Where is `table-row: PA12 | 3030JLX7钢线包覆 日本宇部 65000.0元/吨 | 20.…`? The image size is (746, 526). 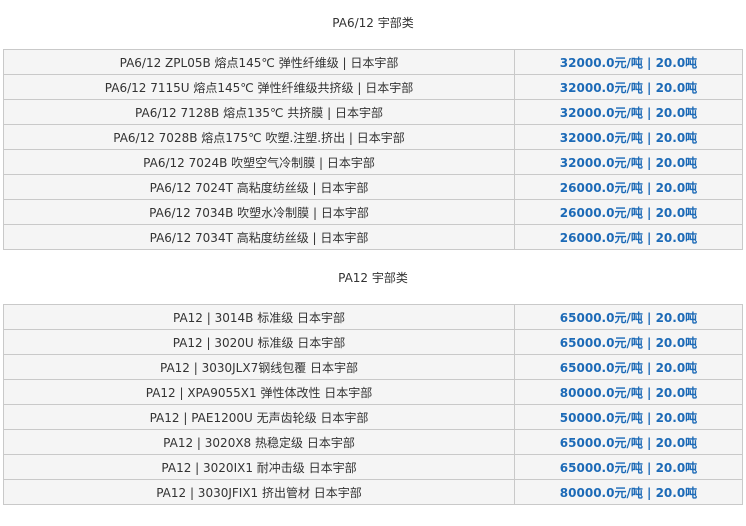
table-row: PA12 | 3030JLX7钢线包覆 日本宇部 65000.0元/吨 | 20.… is located at coordinates (373, 367).